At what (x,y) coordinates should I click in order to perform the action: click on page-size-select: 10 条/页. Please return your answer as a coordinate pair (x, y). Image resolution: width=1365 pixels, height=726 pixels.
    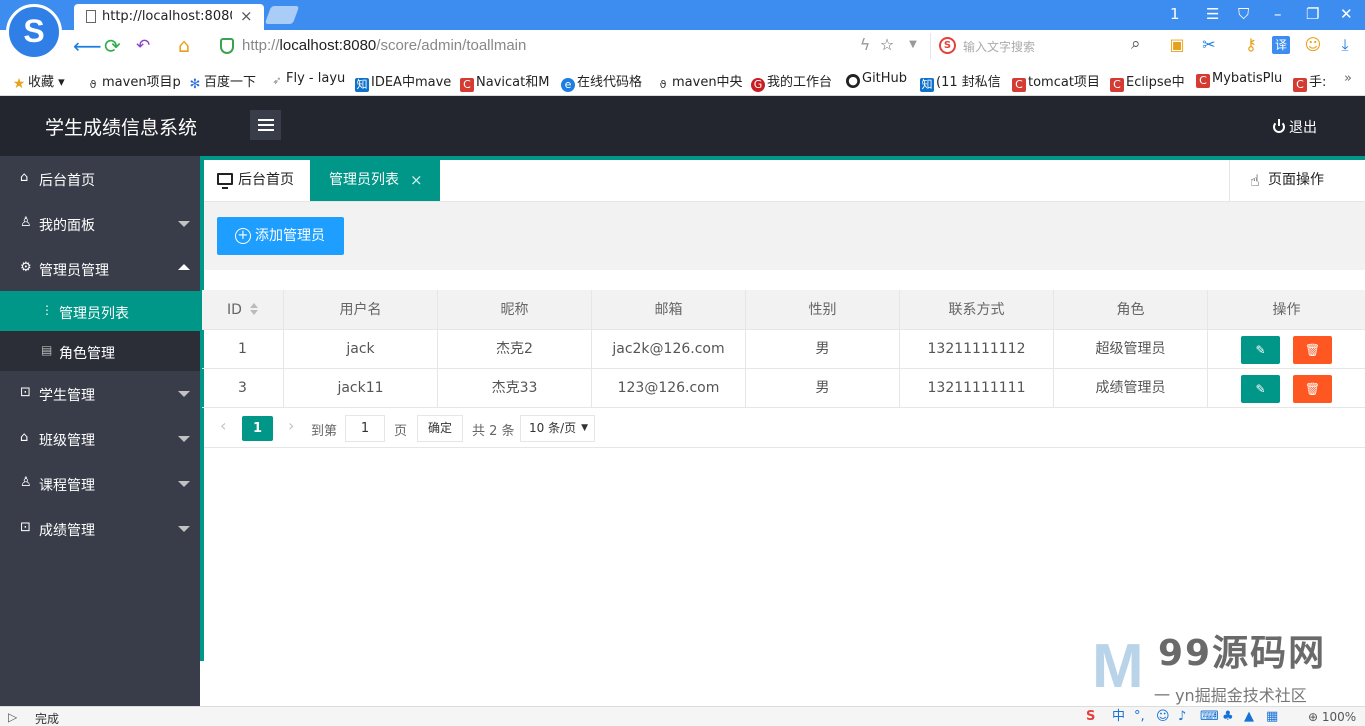
    Looking at the image, I should click on (557, 428).